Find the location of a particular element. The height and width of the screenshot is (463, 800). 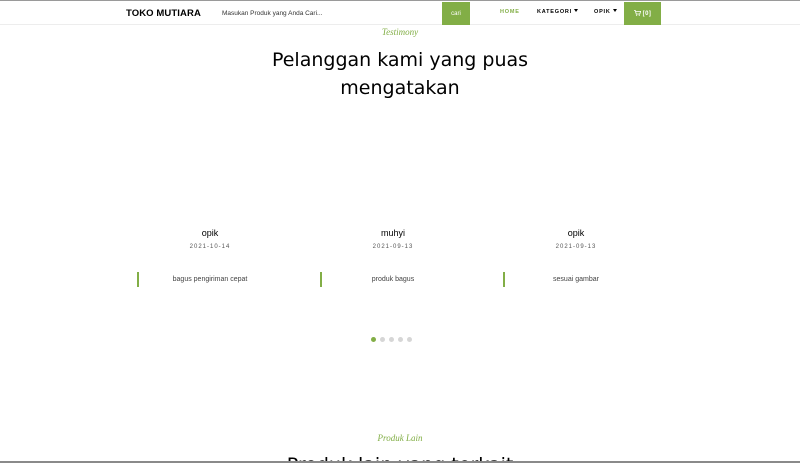

nav-user-label: OPIK is located at coordinates (602, 12).